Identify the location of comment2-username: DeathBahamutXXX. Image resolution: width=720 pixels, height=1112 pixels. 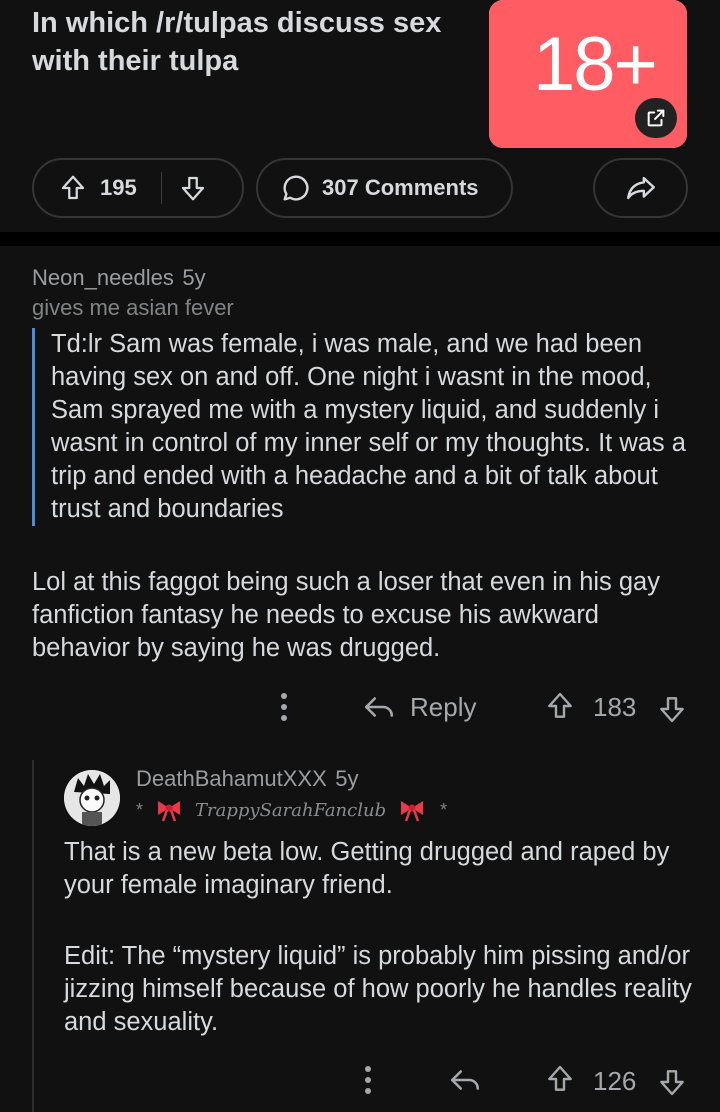
(231, 778).